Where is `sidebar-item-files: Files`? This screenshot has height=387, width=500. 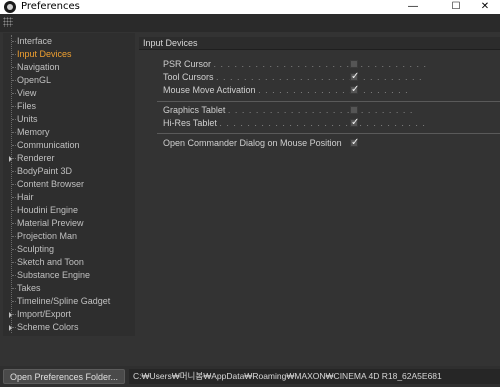 sidebar-item-files: Files is located at coordinates (69, 106).